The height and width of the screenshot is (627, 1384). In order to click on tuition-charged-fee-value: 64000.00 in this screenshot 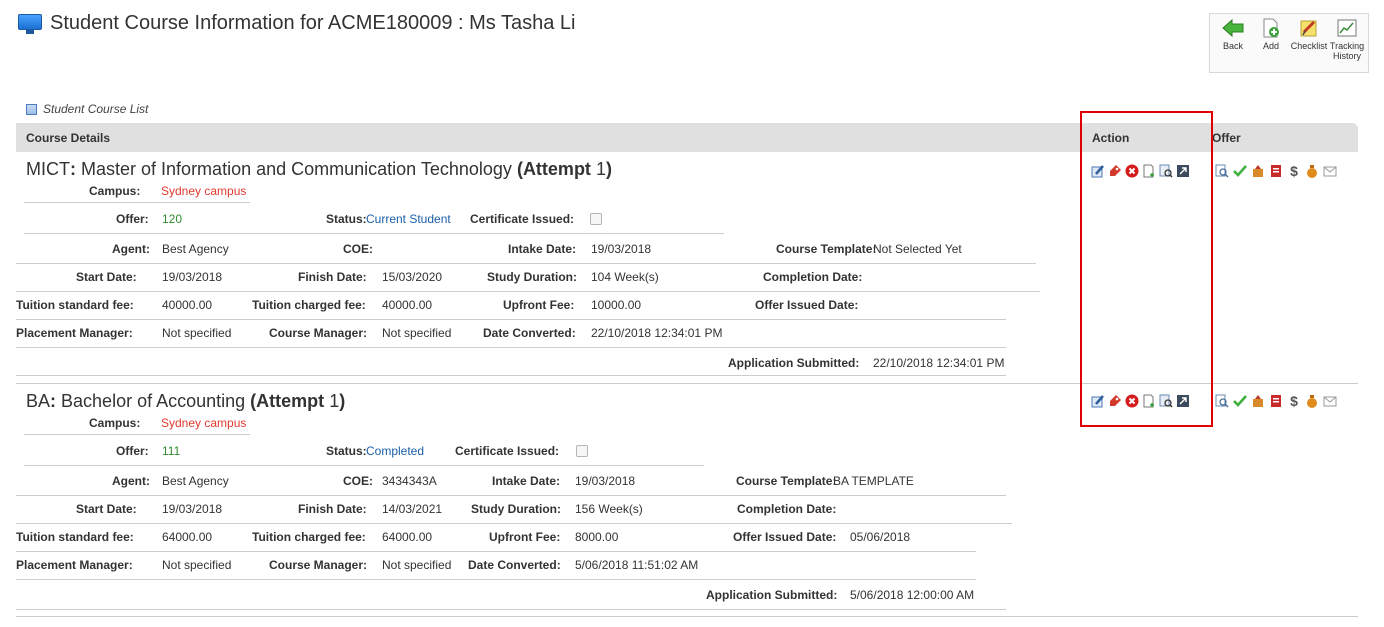, I will do `click(407, 537)`.